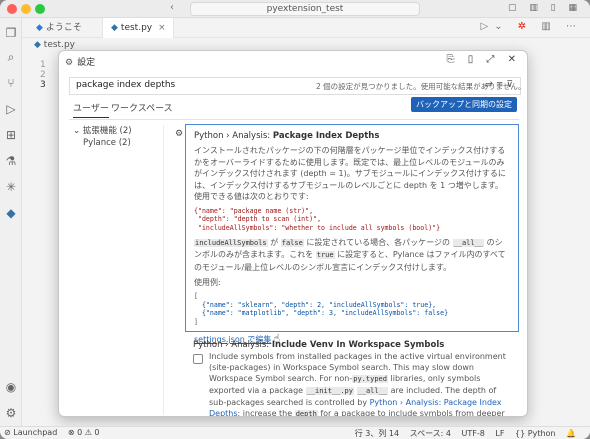 The image size is (590, 439). What do you see at coordinates (11, 135) in the screenshot?
I see `extensions-icon: ⊞` at bounding box center [11, 135].